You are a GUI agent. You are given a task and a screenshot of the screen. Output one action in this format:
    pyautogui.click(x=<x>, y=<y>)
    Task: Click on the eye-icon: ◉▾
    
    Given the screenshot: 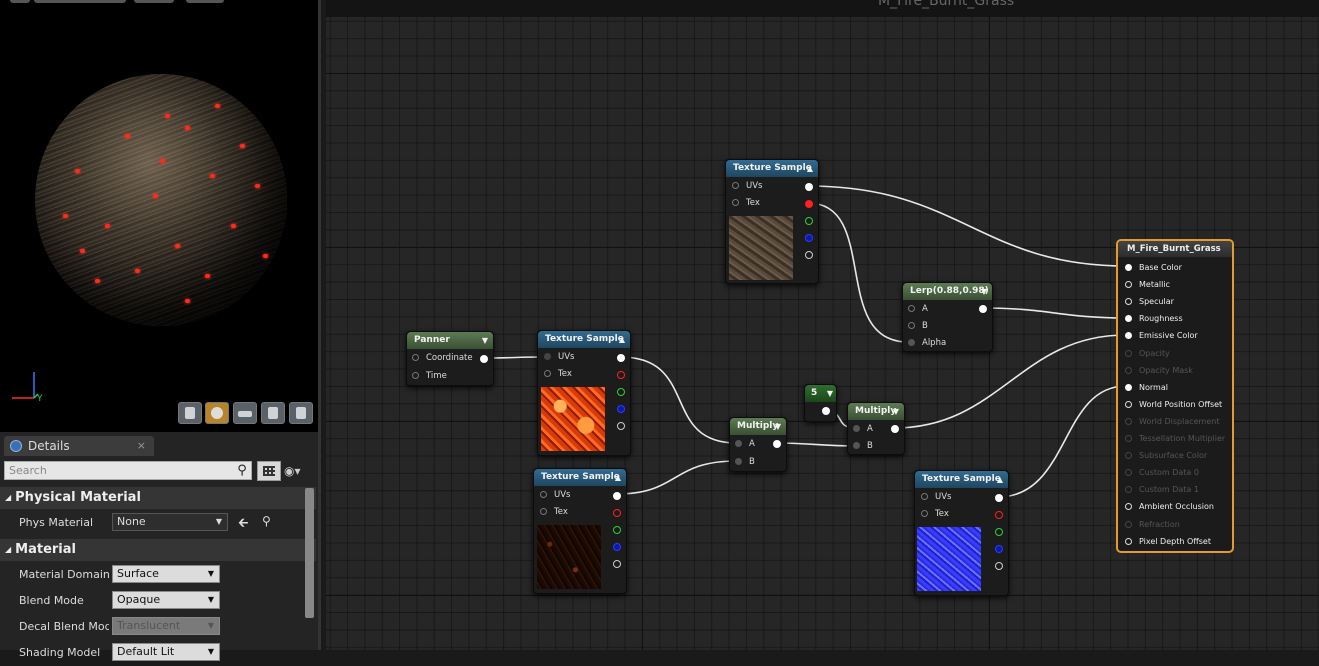 What is the action you would take?
    pyautogui.click(x=299, y=471)
    